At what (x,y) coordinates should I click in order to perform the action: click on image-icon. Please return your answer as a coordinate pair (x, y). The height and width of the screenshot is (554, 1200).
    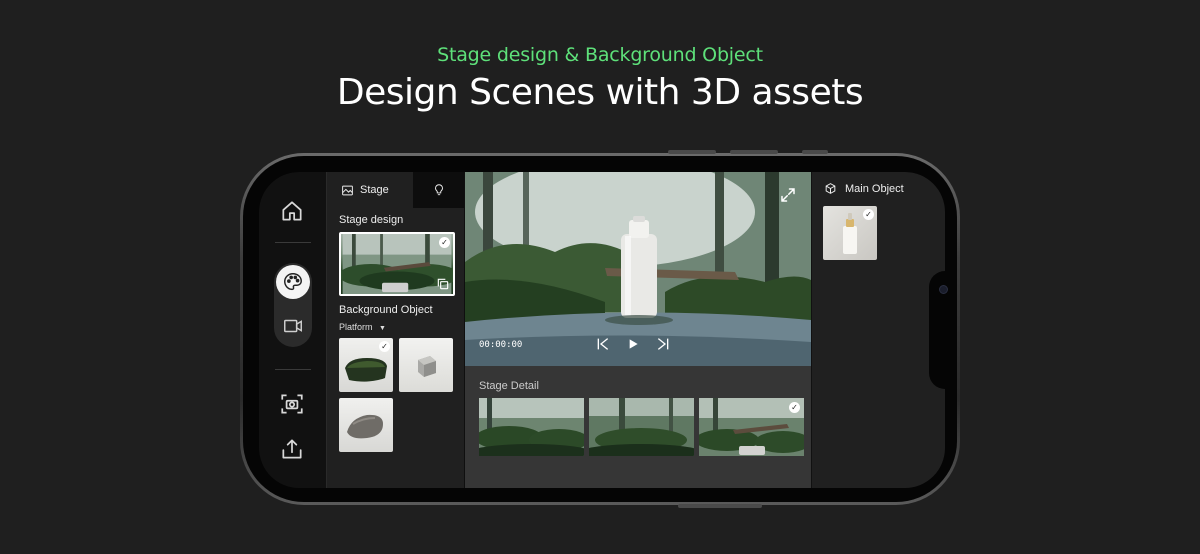
    Looking at the image, I should click on (347, 190).